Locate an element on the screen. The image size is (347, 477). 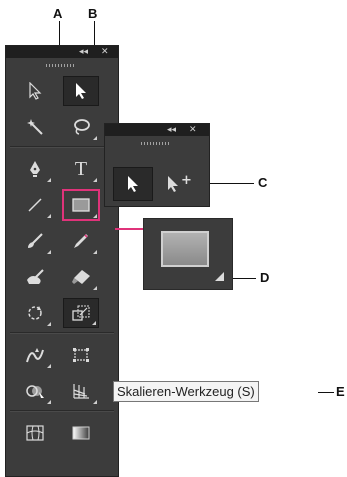
highlight-connector is located at coordinates (130, 229).